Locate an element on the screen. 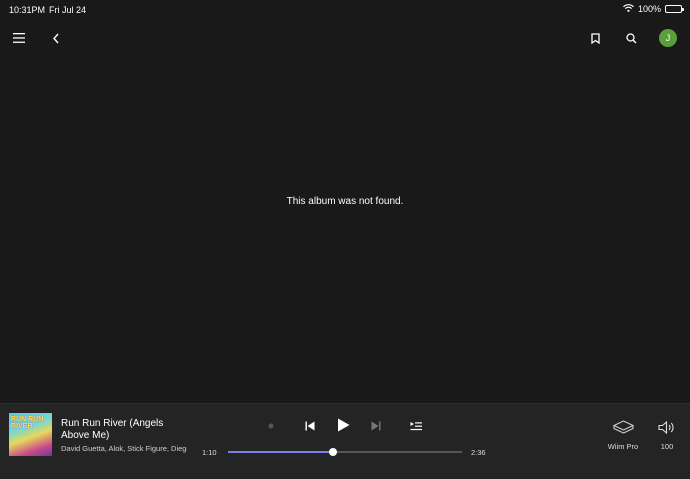 The image size is (690, 479). not-found-message: This album was not found. is located at coordinates (345, 201).